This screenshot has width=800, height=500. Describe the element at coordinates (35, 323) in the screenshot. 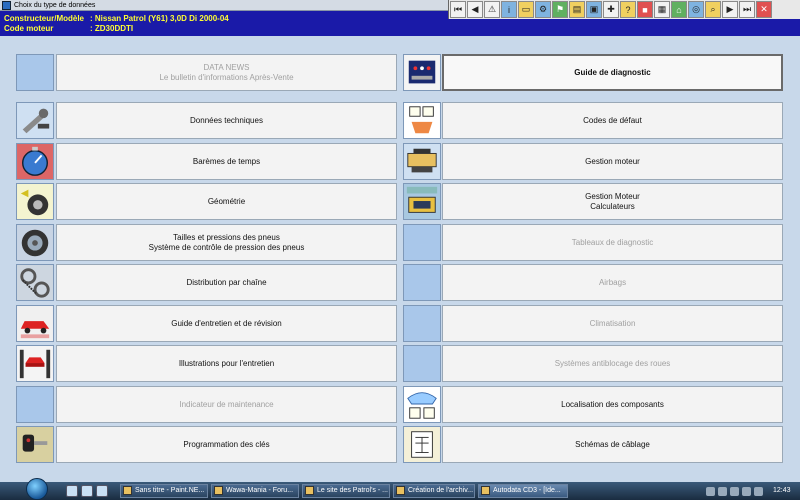

I see `service-car-icon` at that location.